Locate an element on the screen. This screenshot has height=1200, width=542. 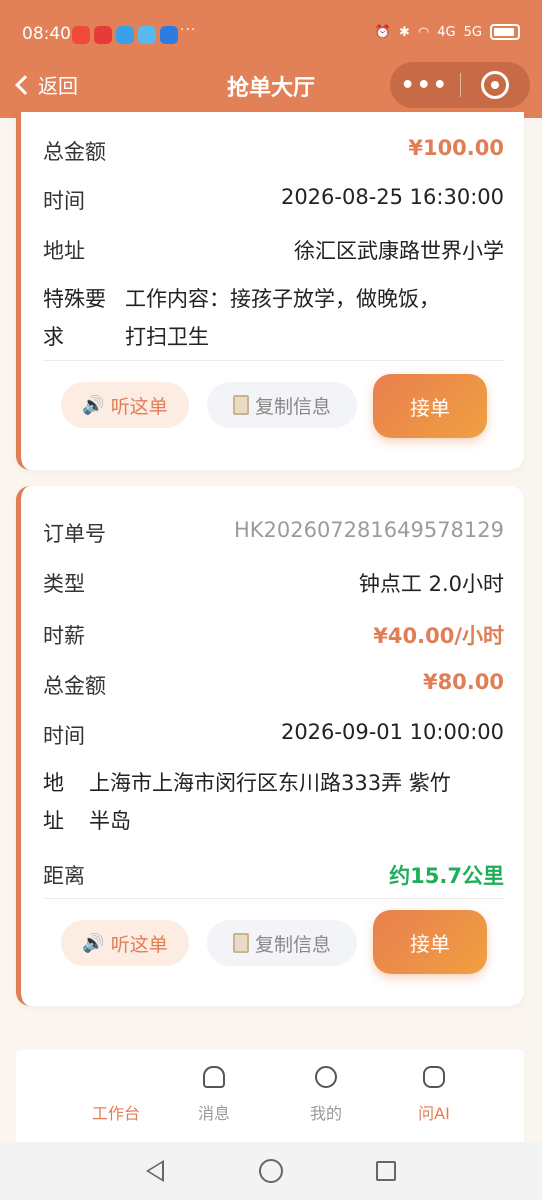
status-bar: 08:40 ··· ⏰ ✱ ◠ 4G 5G is located at coordinates (271, 33).